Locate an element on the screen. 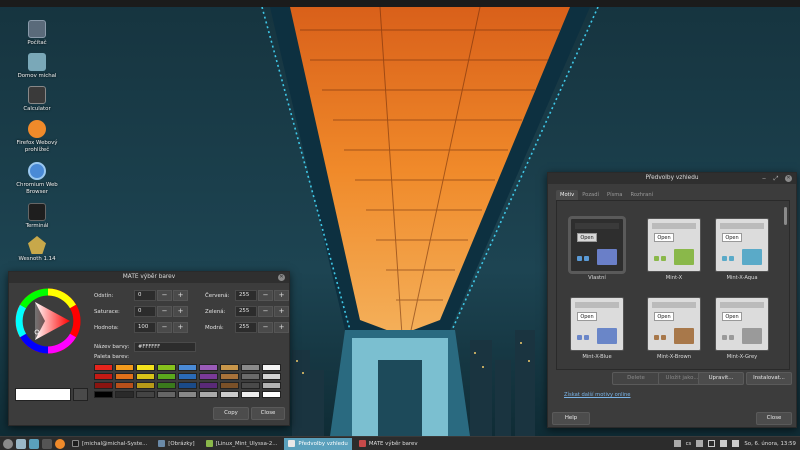 Image resolution: width=800 pixels, height=450 pixels. blue-spinner: 255 − + is located at coordinates (262, 327).